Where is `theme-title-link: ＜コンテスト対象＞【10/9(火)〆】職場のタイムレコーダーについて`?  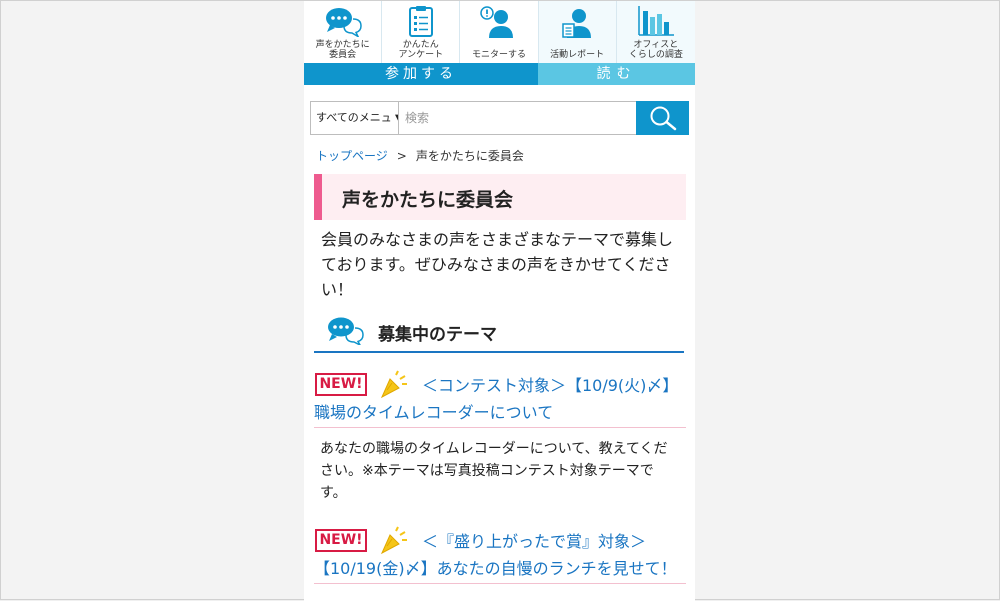 theme-title-link: ＜コンテスト対象＞【10/9(火)〆】職場のタイムレコーダーについて is located at coordinates (500, 399).